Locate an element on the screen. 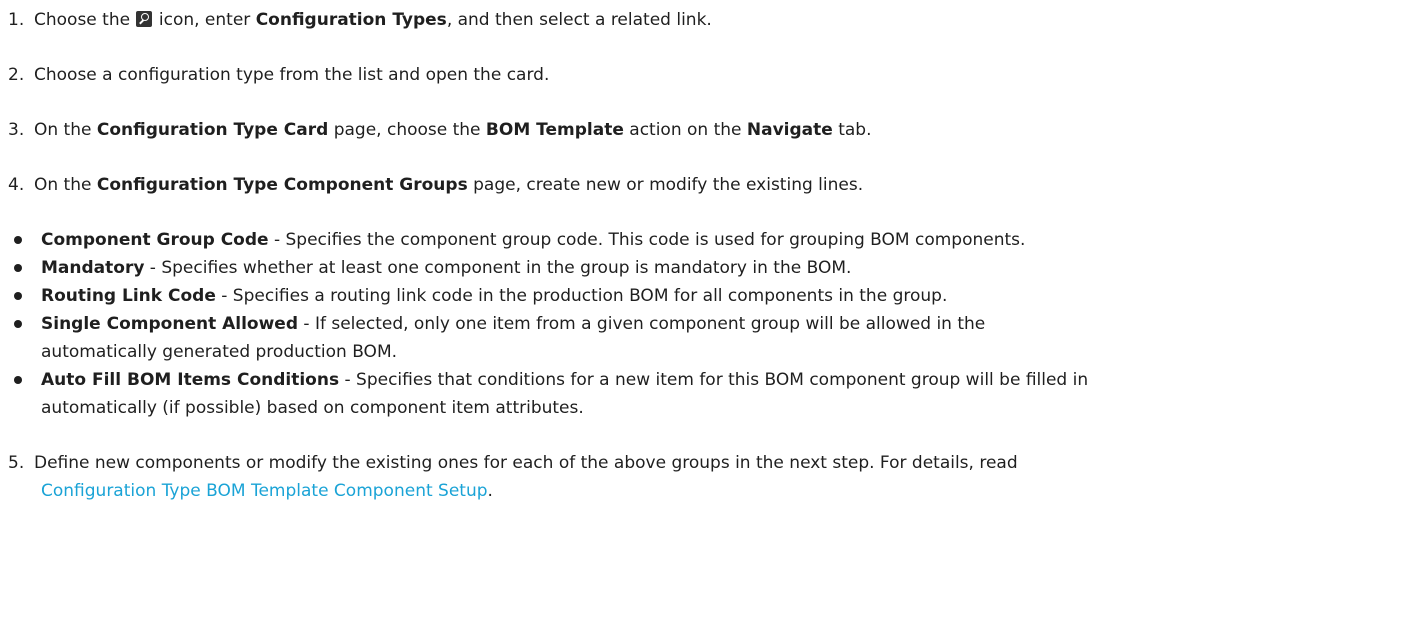 This screenshot has height=626, width=1420. ui-term: Configuration Types is located at coordinates (351, 20).